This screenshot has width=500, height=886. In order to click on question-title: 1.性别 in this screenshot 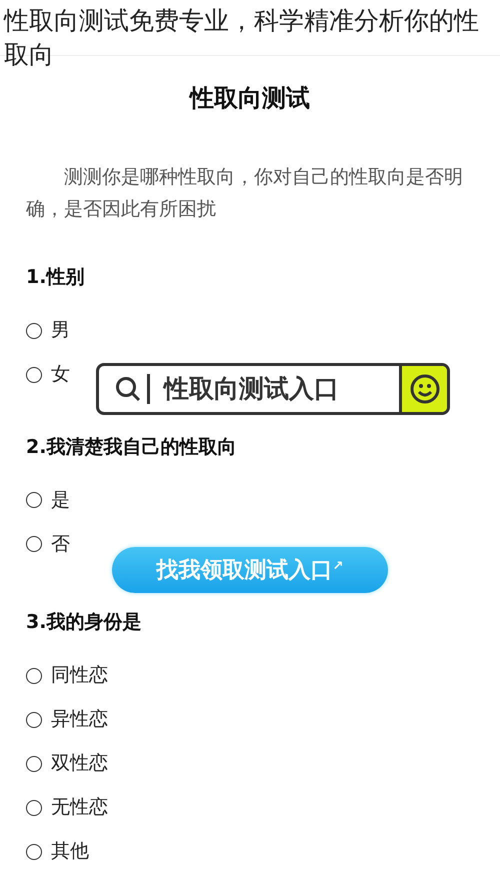, I will do `click(55, 277)`.